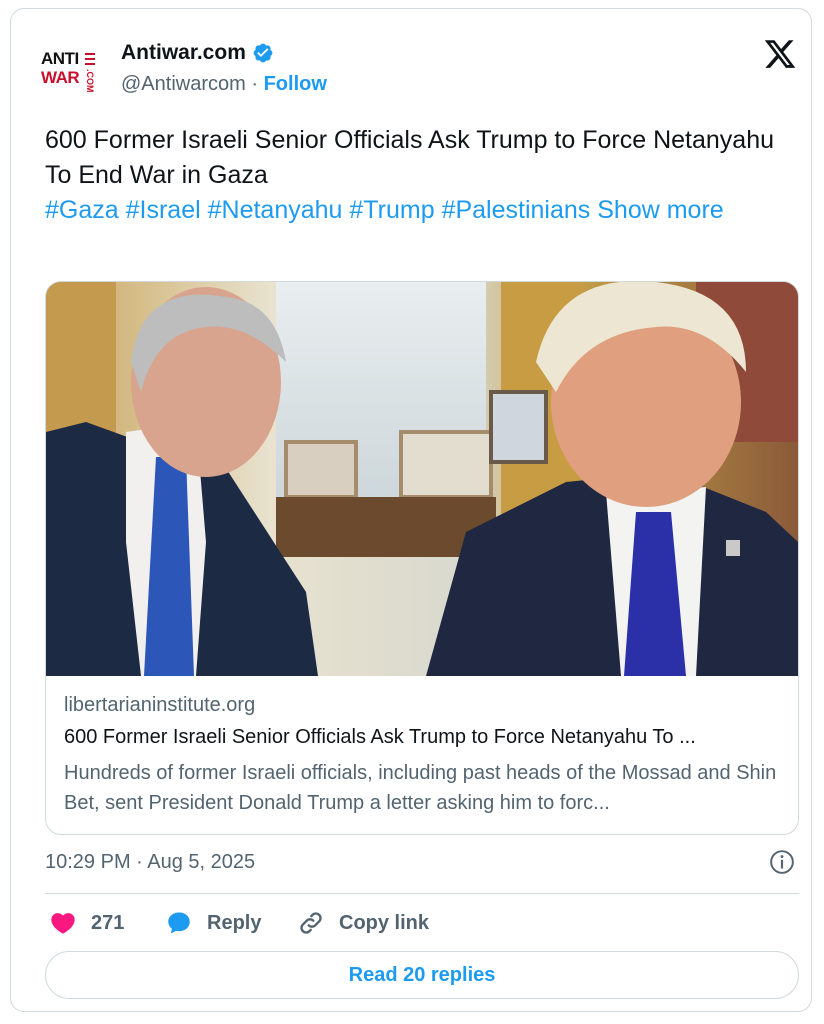 This screenshot has height=1024, width=824. I want to click on like-count: 271, so click(108, 922).